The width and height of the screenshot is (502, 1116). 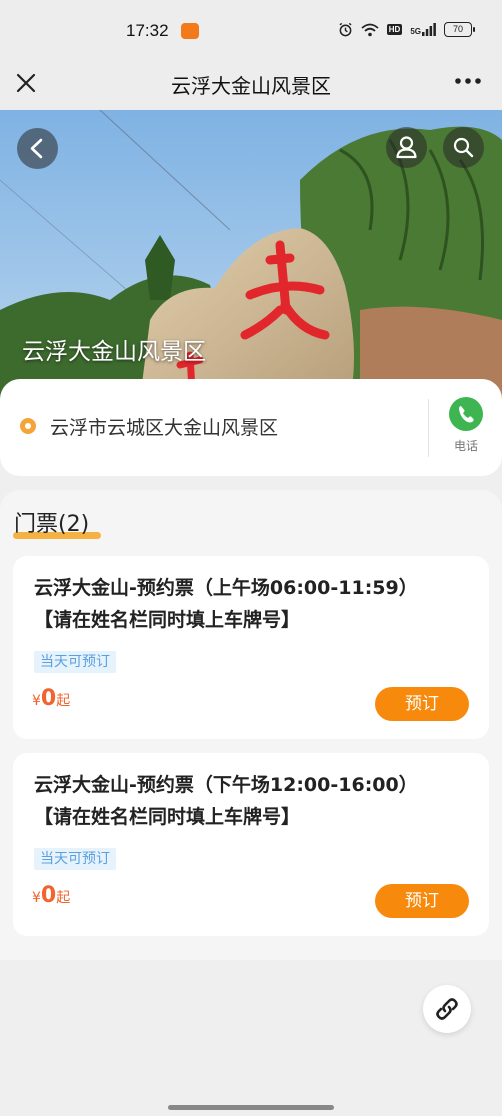 I want to click on user-button, so click(x=406, y=147).